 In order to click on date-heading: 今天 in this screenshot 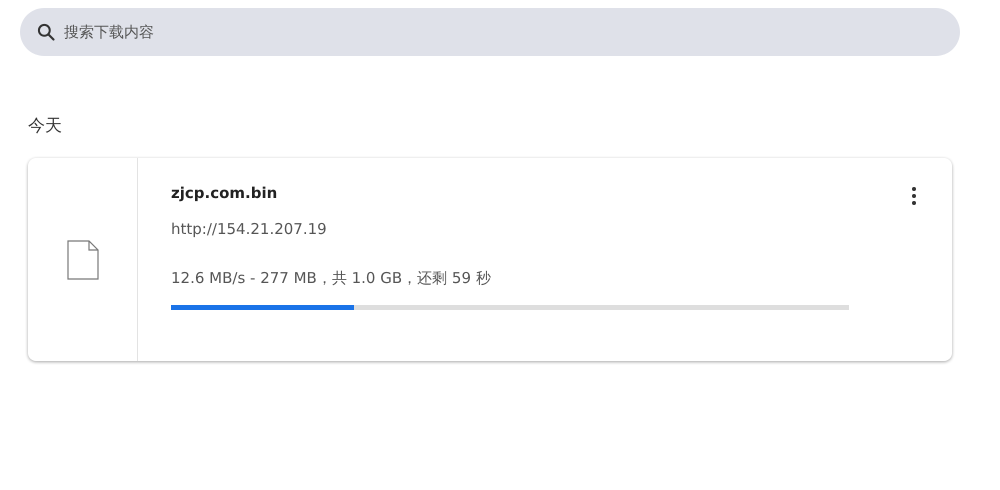, I will do `click(45, 126)`.